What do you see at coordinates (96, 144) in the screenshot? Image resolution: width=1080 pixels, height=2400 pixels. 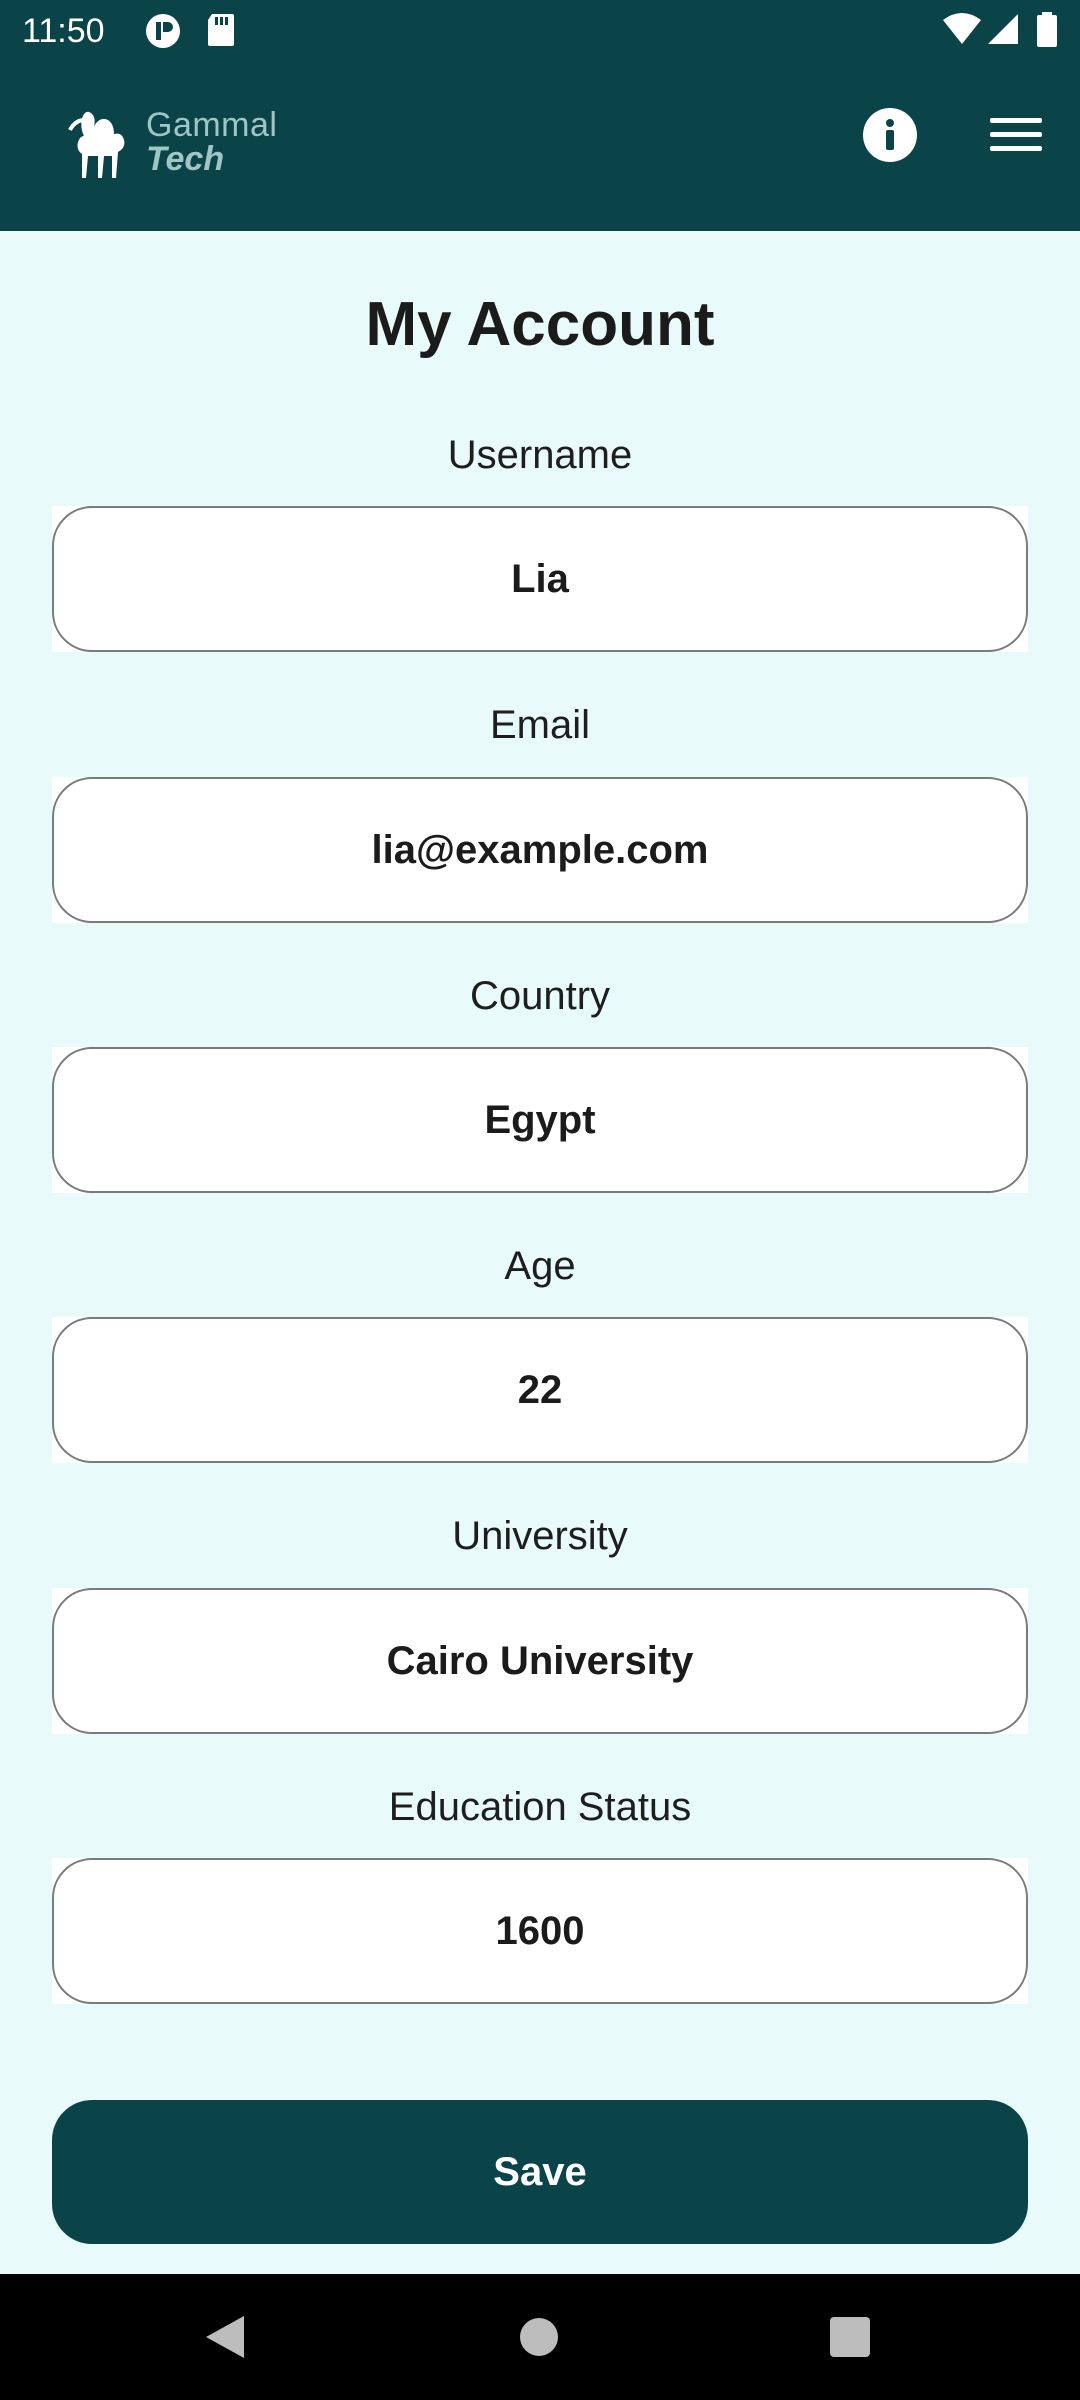 I see `camel-logo-icon` at bounding box center [96, 144].